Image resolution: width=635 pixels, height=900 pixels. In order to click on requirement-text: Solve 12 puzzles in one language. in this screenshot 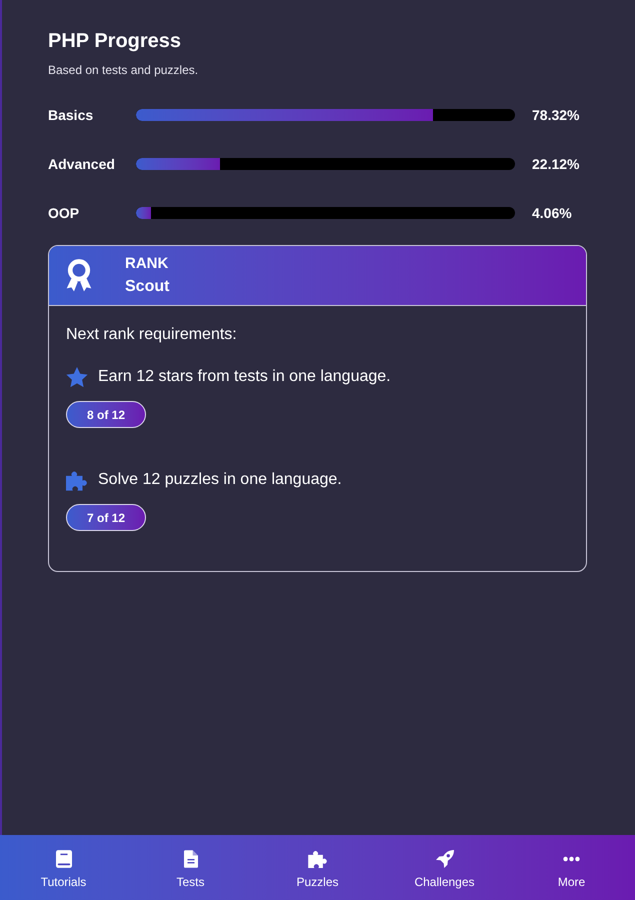, I will do `click(220, 480)`.